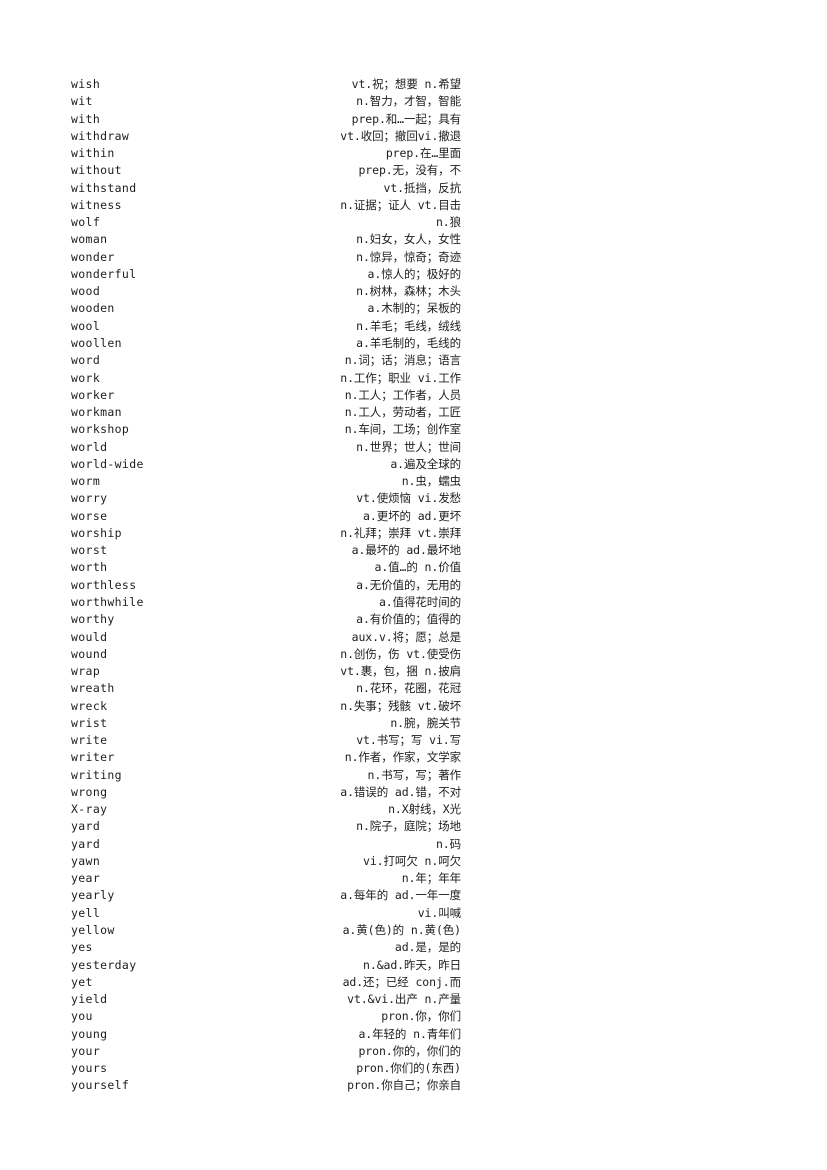 This screenshot has height=1170, width=827. Describe the element at coordinates (96, 204) in the screenshot. I see `vocabulary-word: witness` at that location.